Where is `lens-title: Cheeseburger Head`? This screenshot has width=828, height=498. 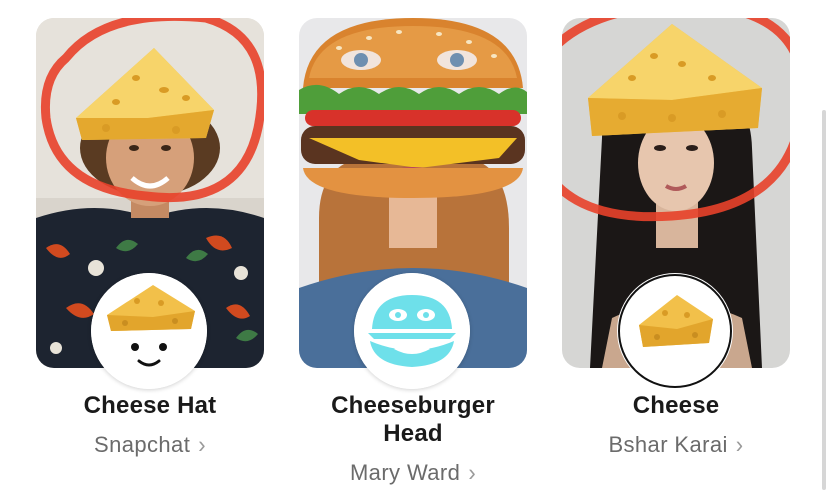
lens-title: Cheeseburger Head is located at coordinates (413, 420).